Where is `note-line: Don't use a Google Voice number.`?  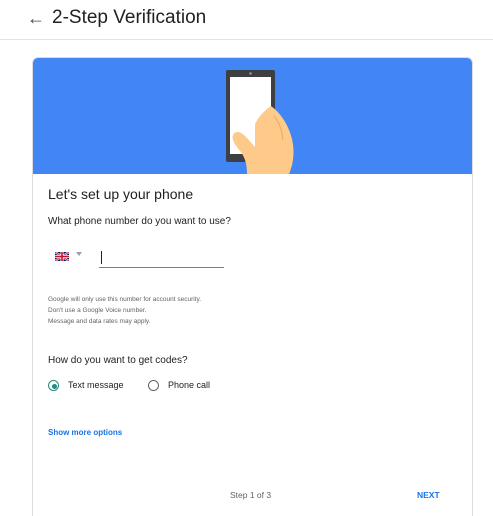
note-line: Don't use a Google Voice number. is located at coordinates (97, 310).